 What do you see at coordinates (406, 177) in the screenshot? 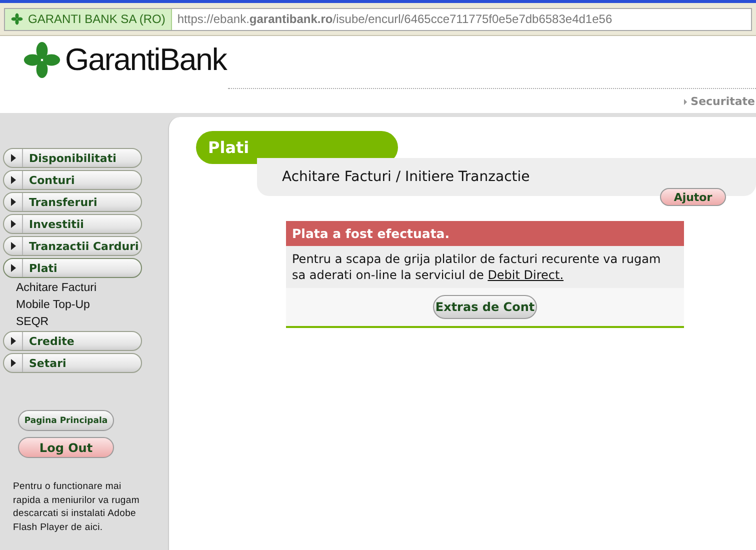
I see `page-title: Achitare Facturi / Initiere Tranzactie` at bounding box center [406, 177].